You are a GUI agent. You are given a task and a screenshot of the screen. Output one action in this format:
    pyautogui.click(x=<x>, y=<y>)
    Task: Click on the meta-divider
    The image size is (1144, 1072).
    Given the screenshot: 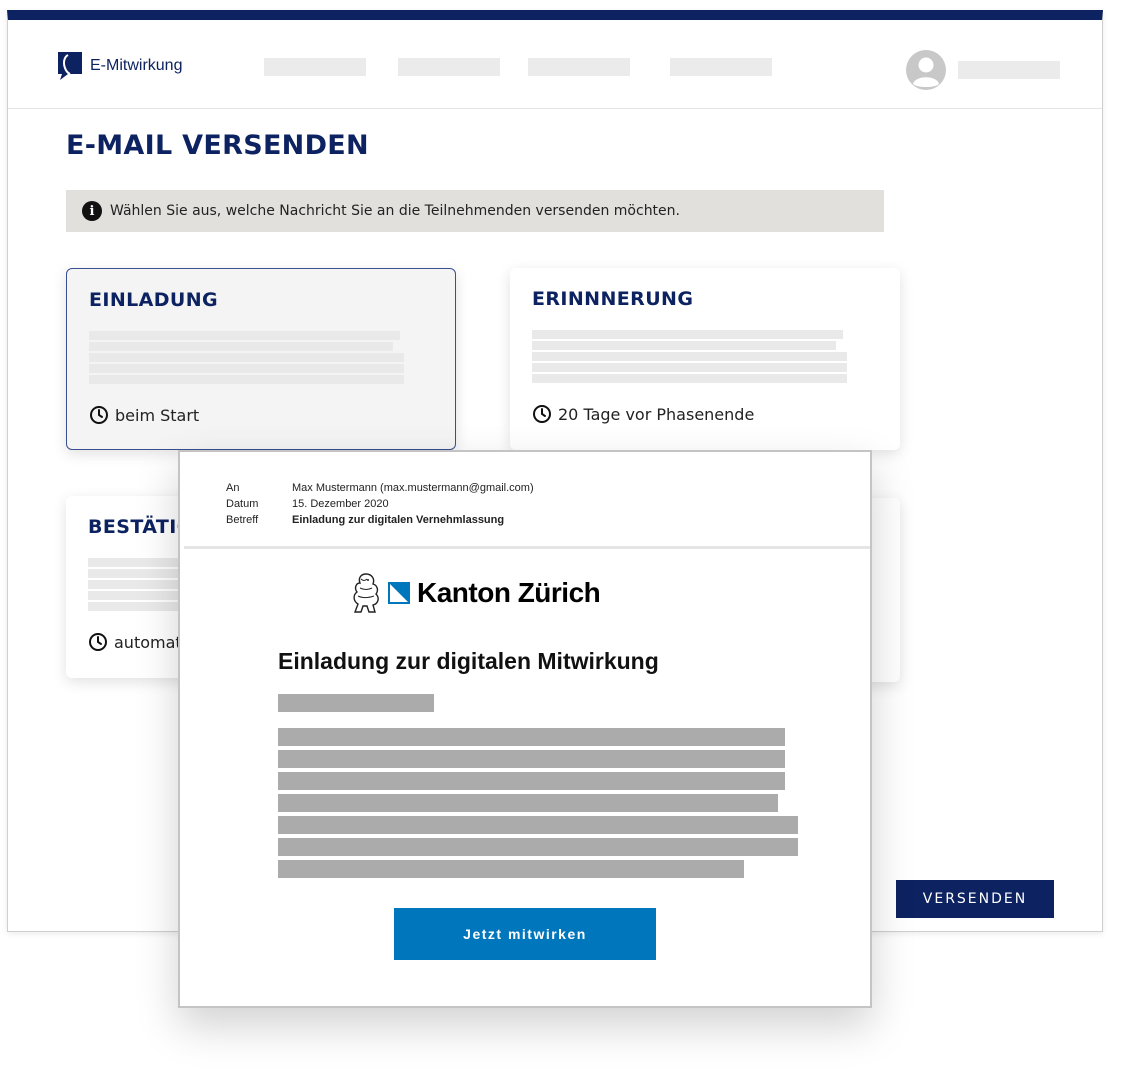 What is the action you would take?
    pyautogui.click(x=527, y=547)
    